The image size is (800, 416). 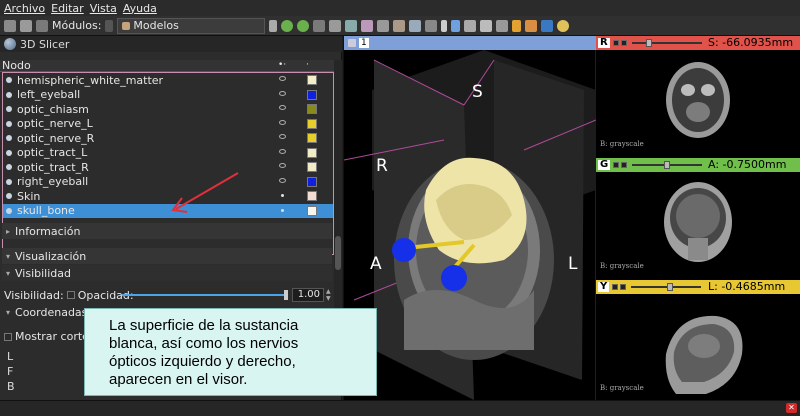 What do you see at coordinates (431, 25) in the screenshot?
I see `python-console-icon` at bounding box center [431, 25].